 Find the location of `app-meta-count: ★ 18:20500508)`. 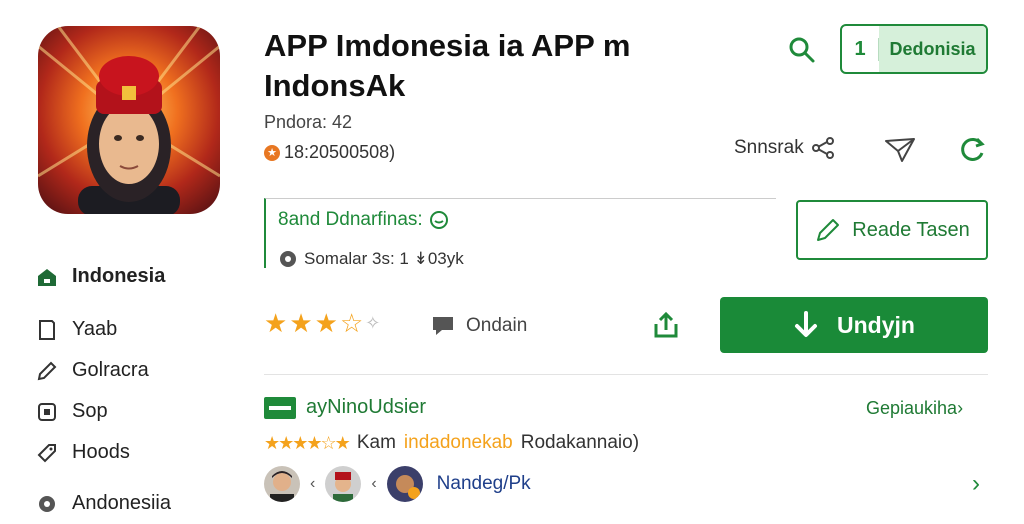

app-meta-count: ★ 18:20500508) is located at coordinates (329, 152).